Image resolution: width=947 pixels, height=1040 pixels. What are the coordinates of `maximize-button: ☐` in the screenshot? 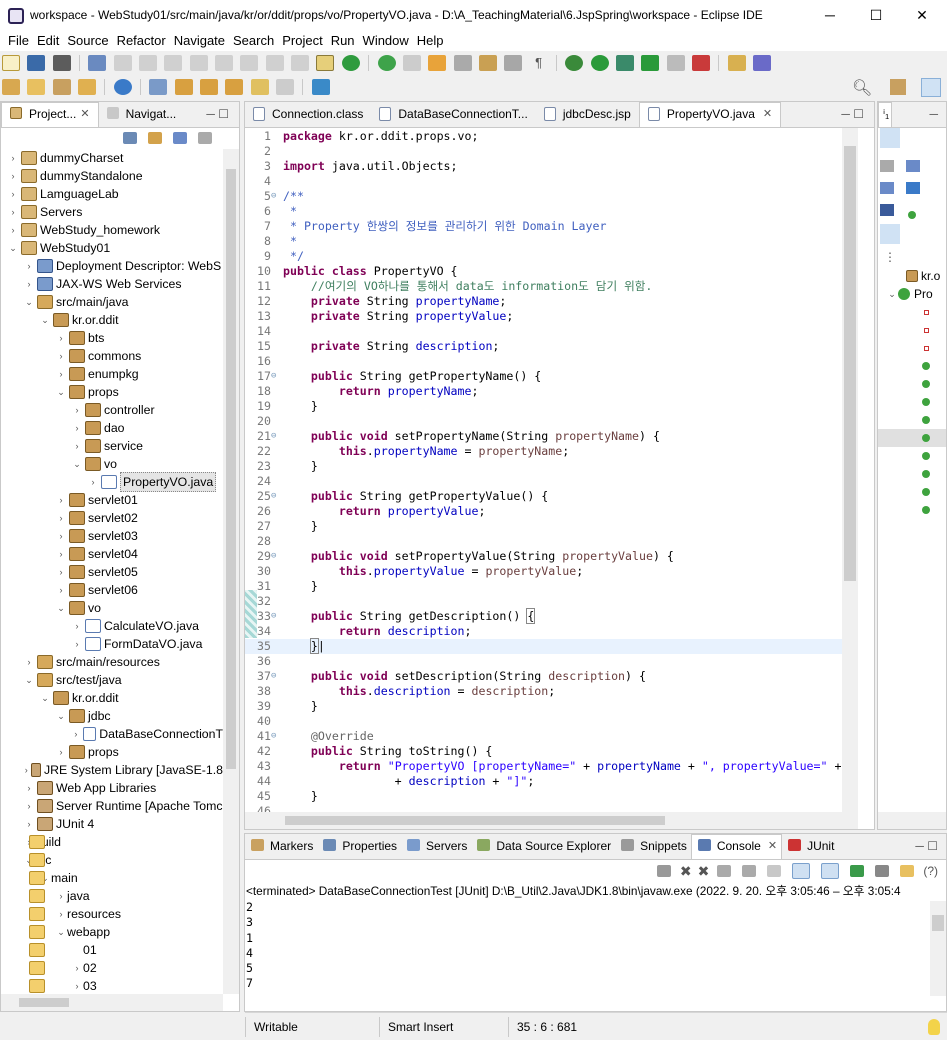 It's located at (876, 15).